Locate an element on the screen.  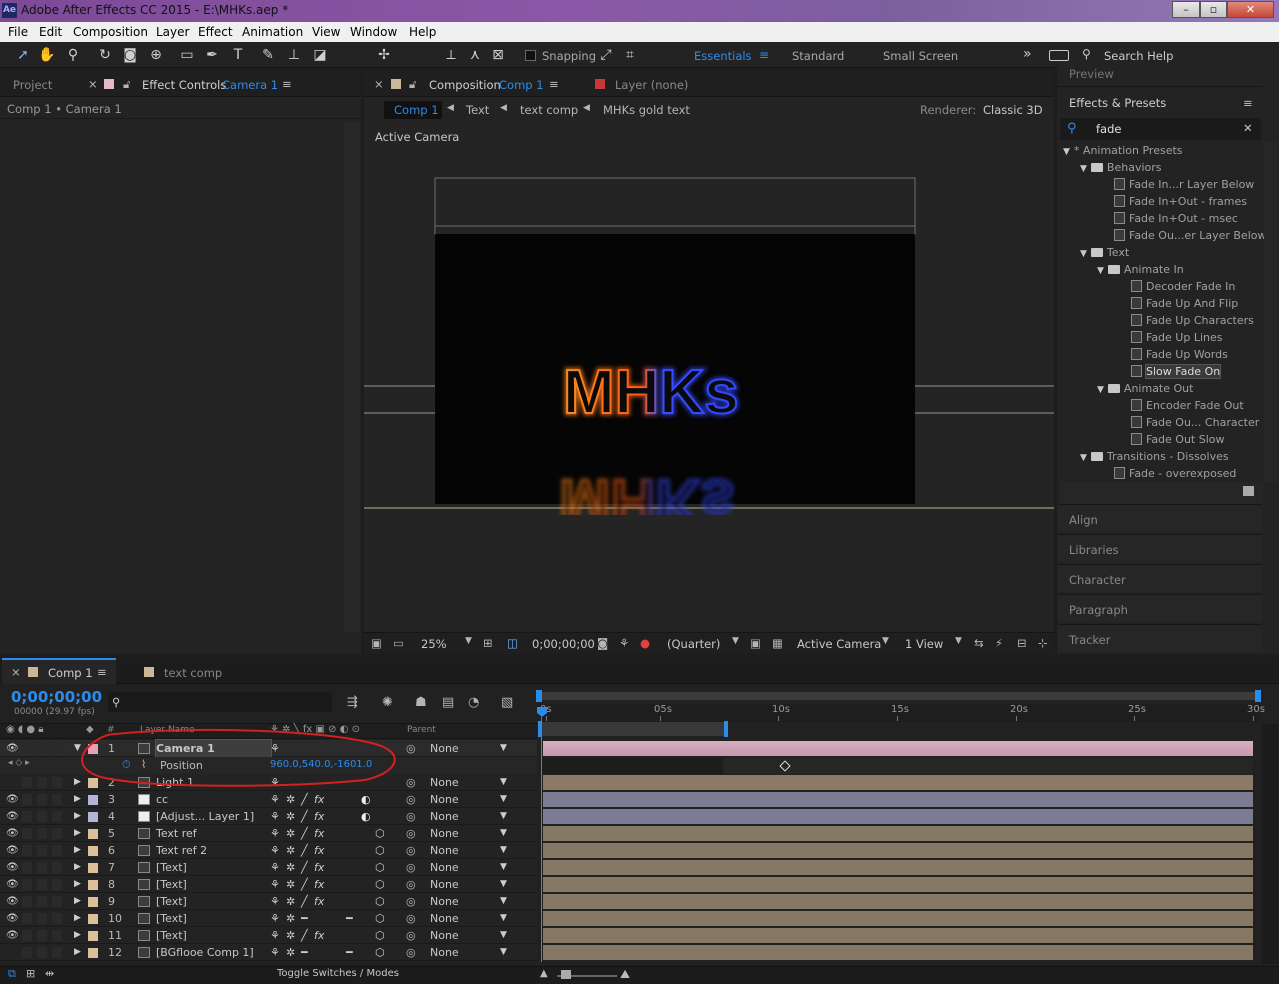
preset-folder: ▼ Behaviors is located at coordinates (1121, 167).